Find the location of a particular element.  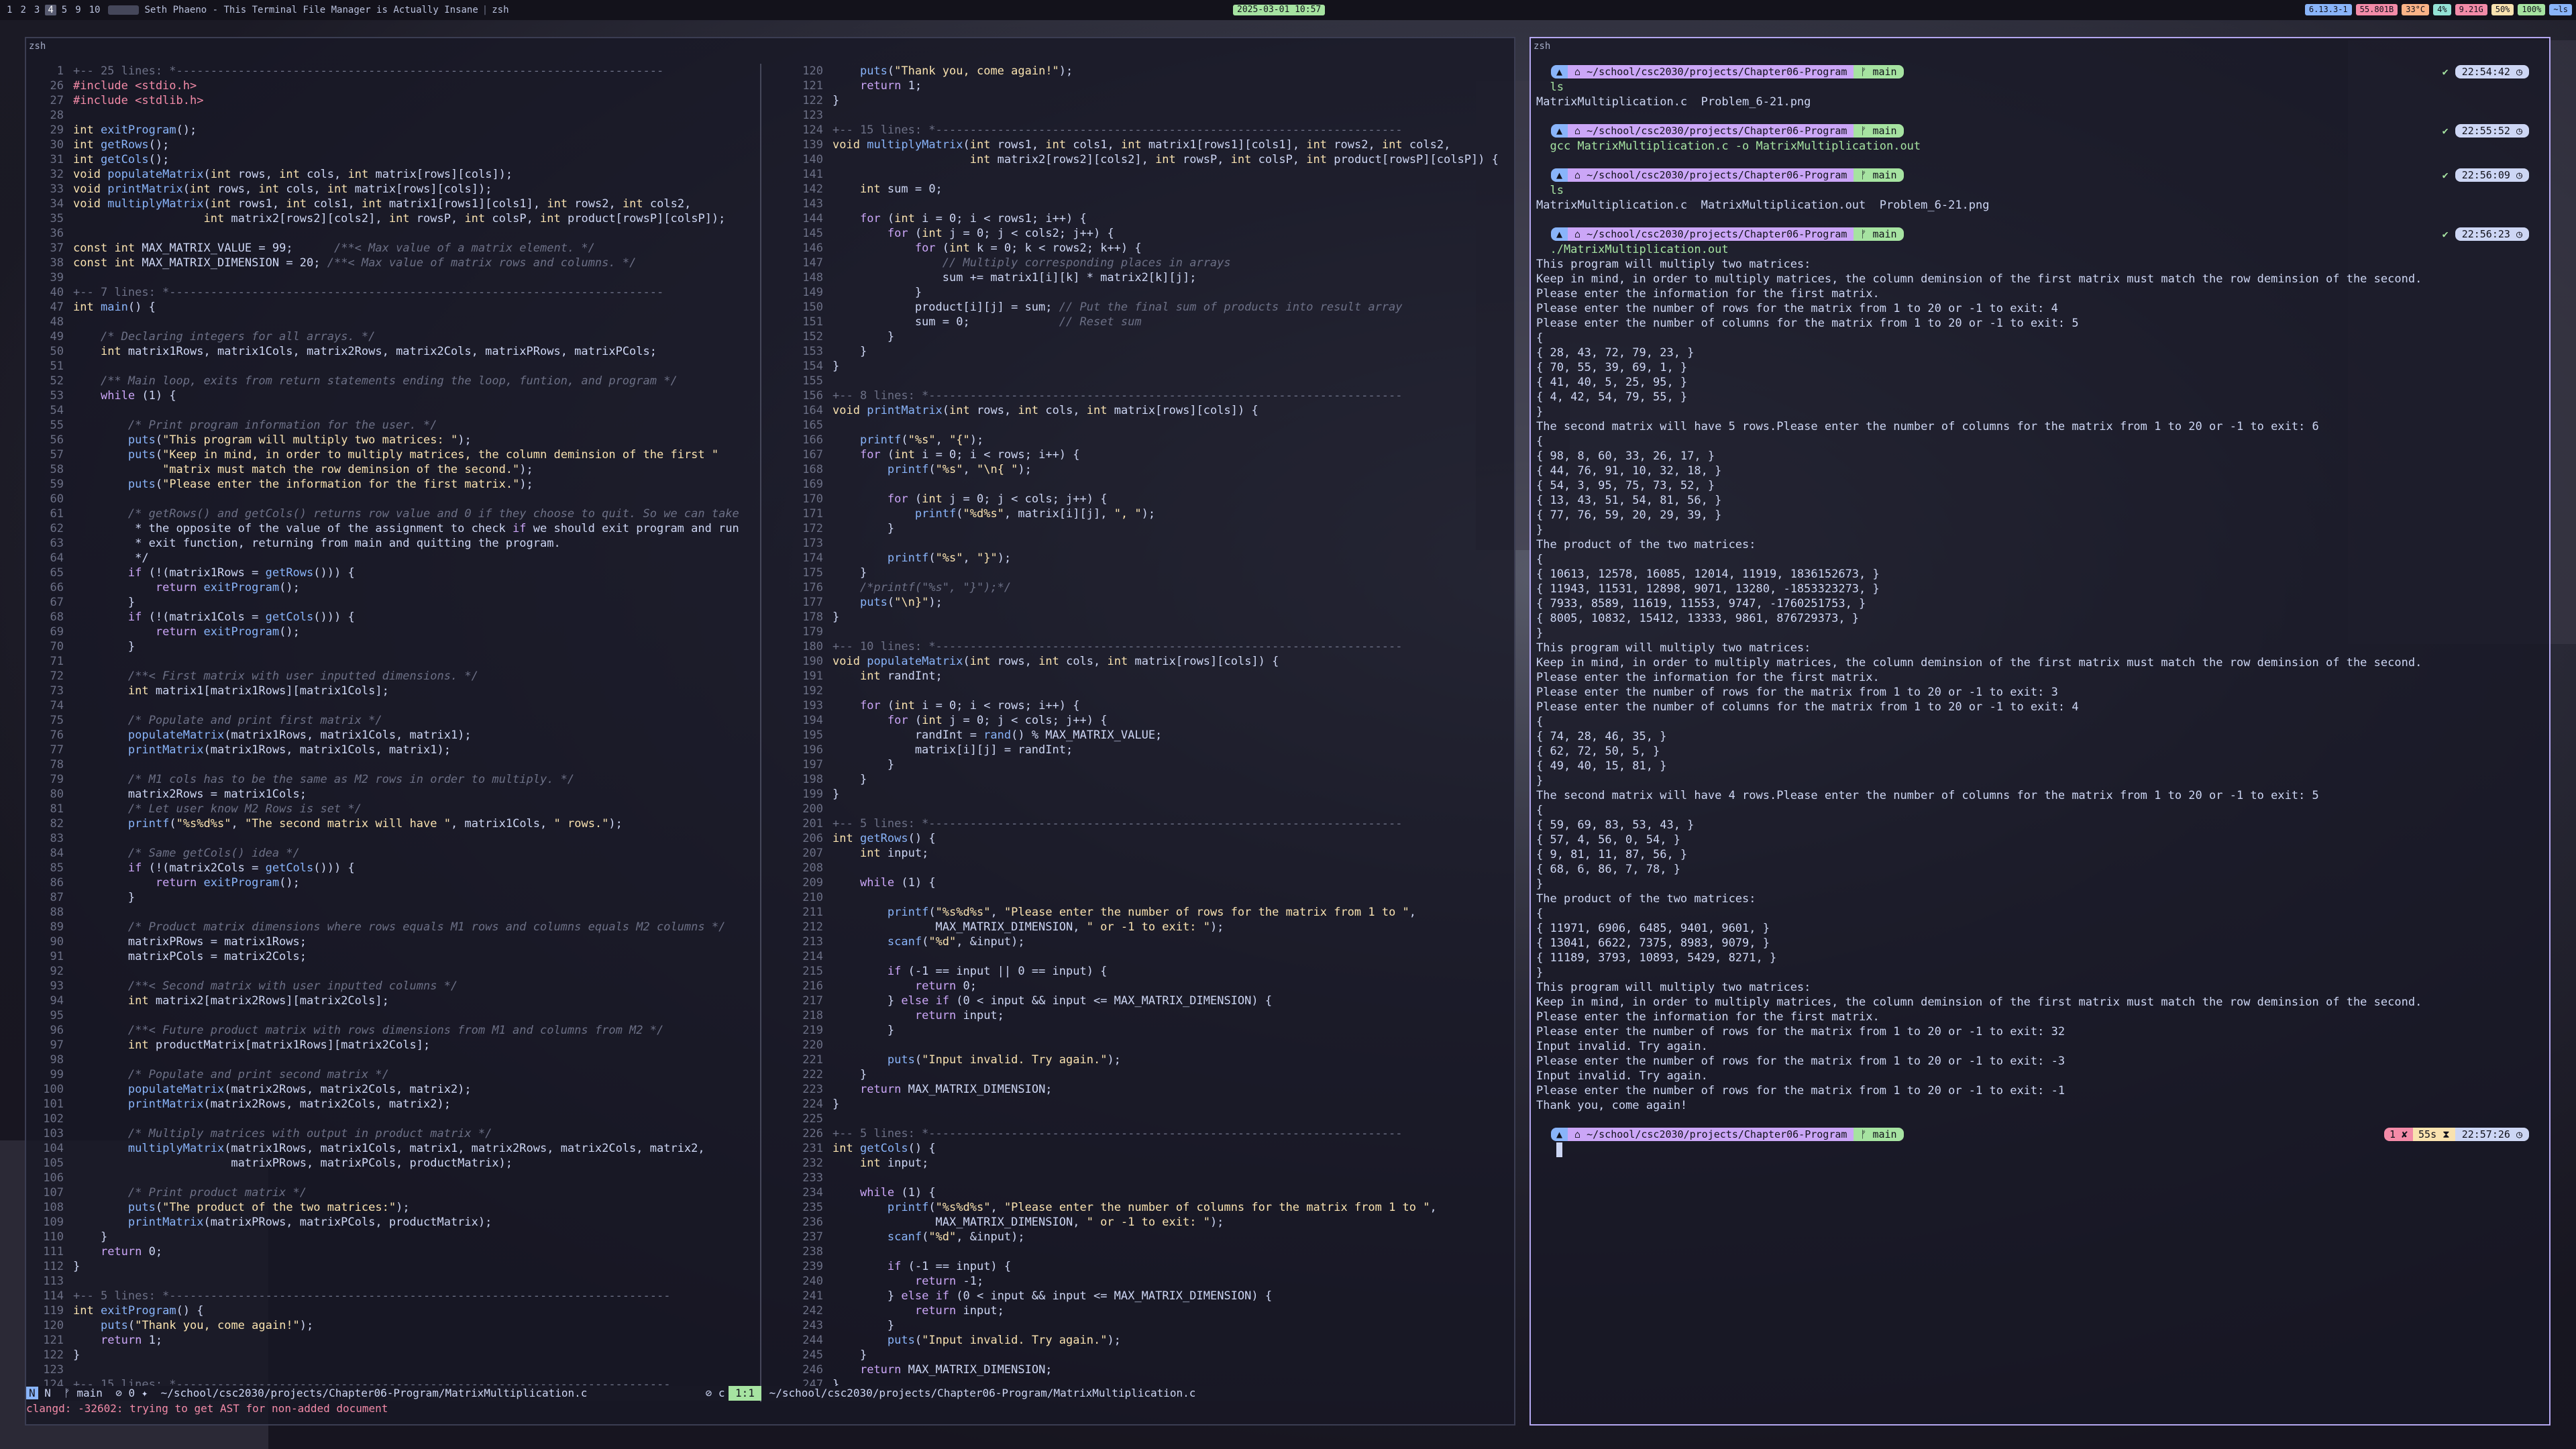

code-line: 70 } is located at coordinates (395, 646).